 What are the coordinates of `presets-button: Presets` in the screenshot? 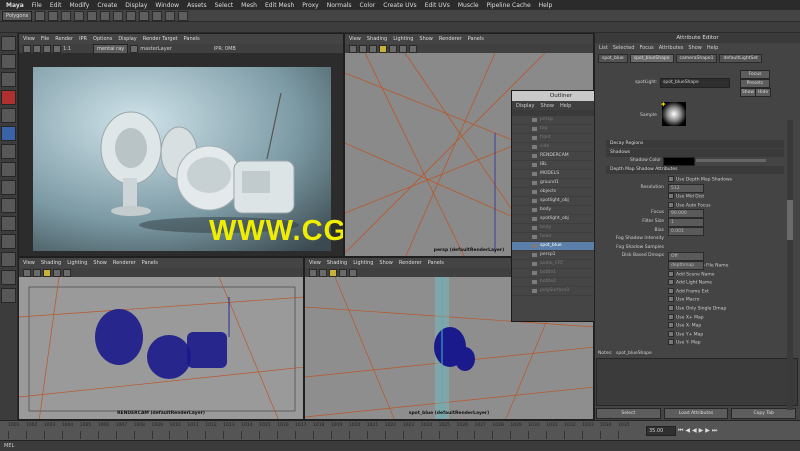 It's located at (755, 83).